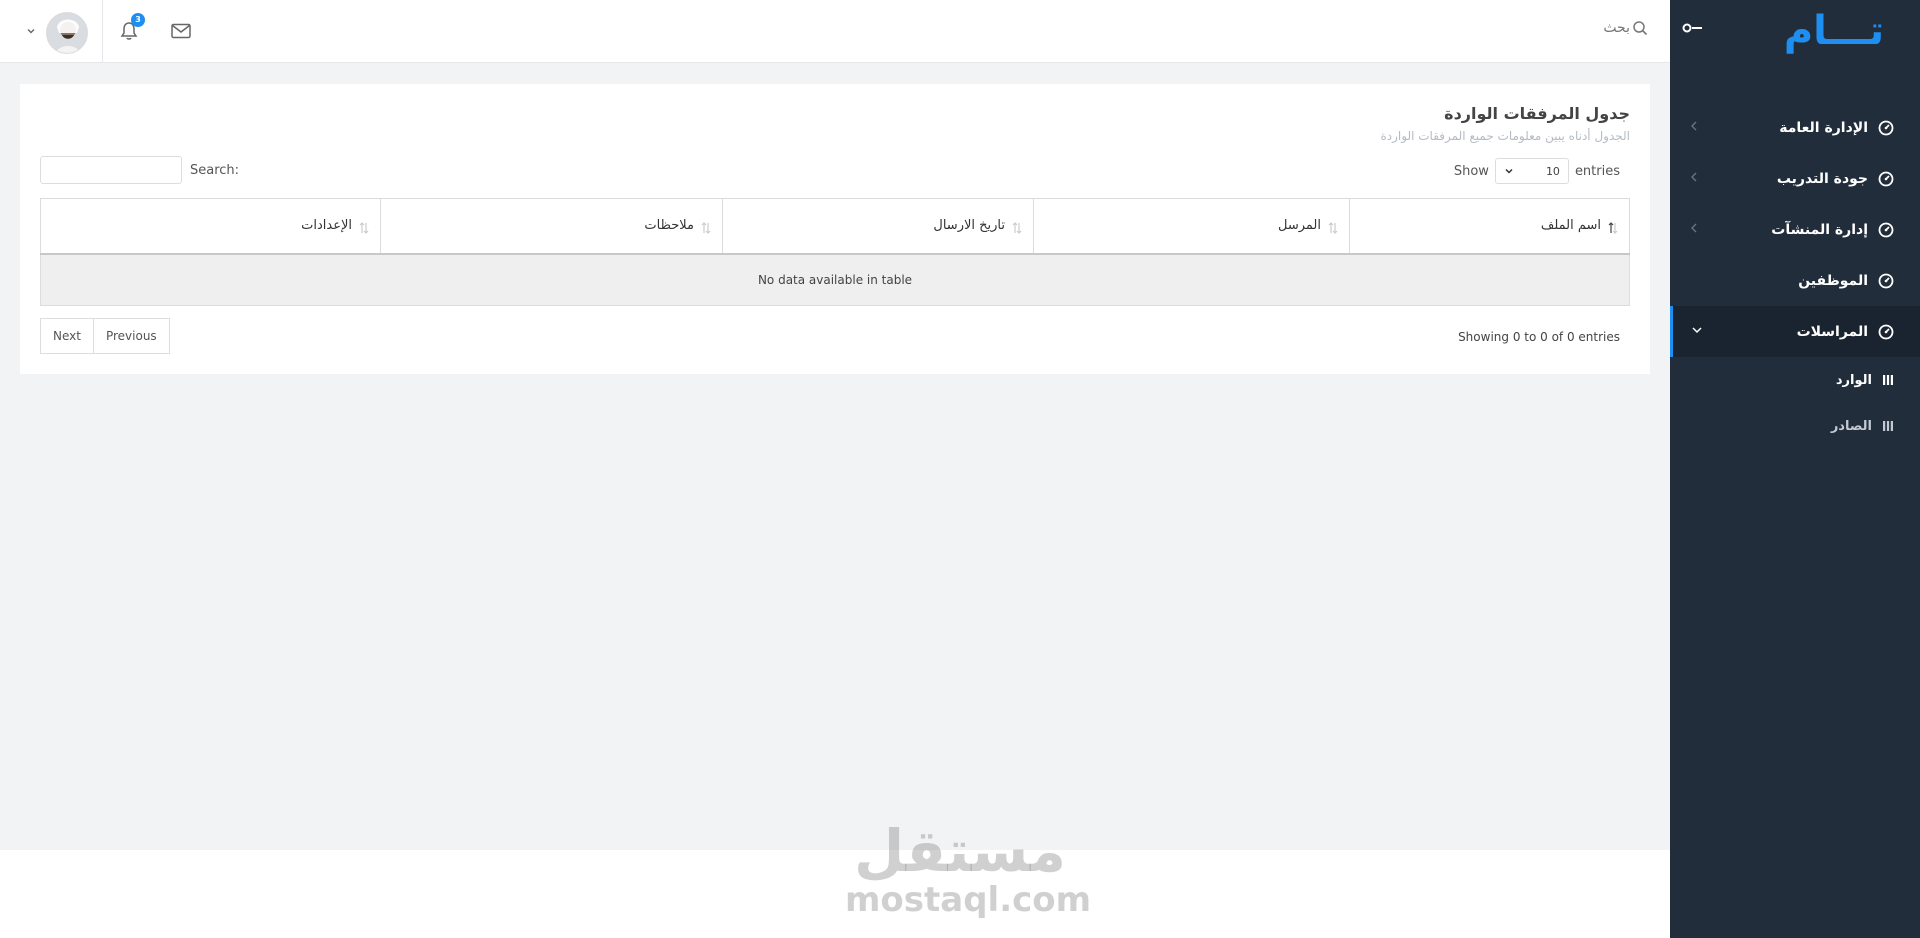 This screenshot has width=1920, height=938. What do you see at coordinates (1597, 171) in the screenshot?
I see `entries-label: entries` at bounding box center [1597, 171].